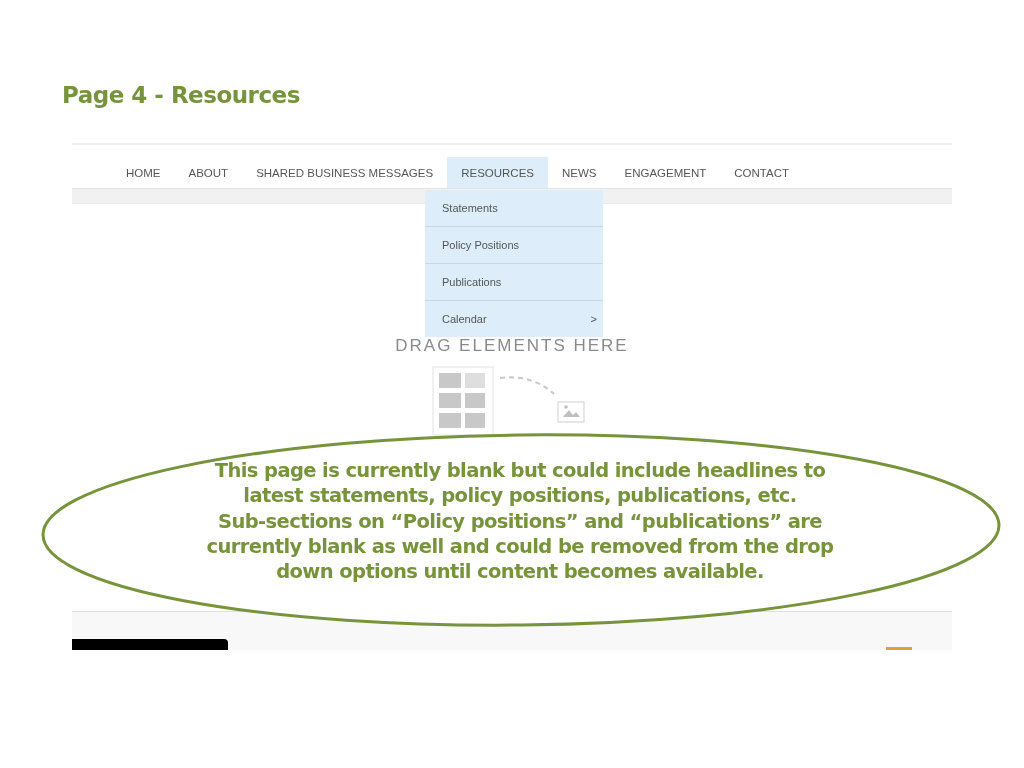 This screenshot has width=1024, height=768. What do you see at coordinates (472, 282) in the screenshot?
I see `menu-item-label: Publications` at bounding box center [472, 282].